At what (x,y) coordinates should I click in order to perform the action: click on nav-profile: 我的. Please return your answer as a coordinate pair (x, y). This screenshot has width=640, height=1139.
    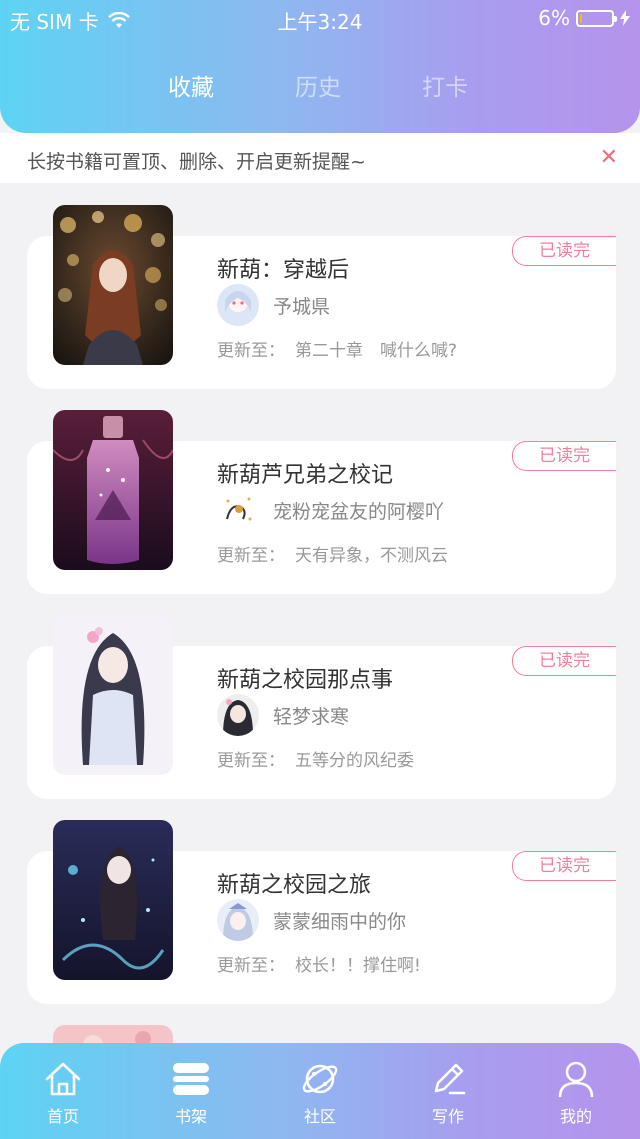
    Looking at the image, I should click on (576, 1091).